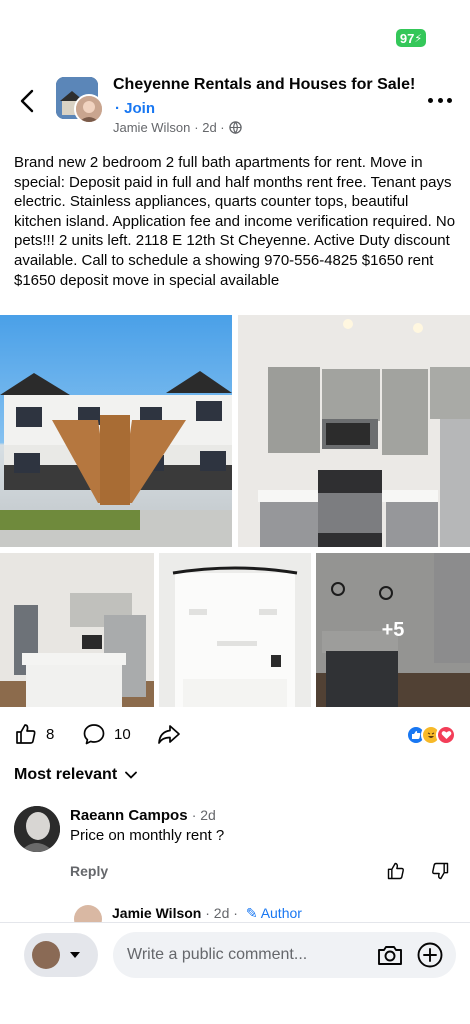  What do you see at coordinates (440, 871) in the screenshot?
I see `thumbs-down-icon` at bounding box center [440, 871].